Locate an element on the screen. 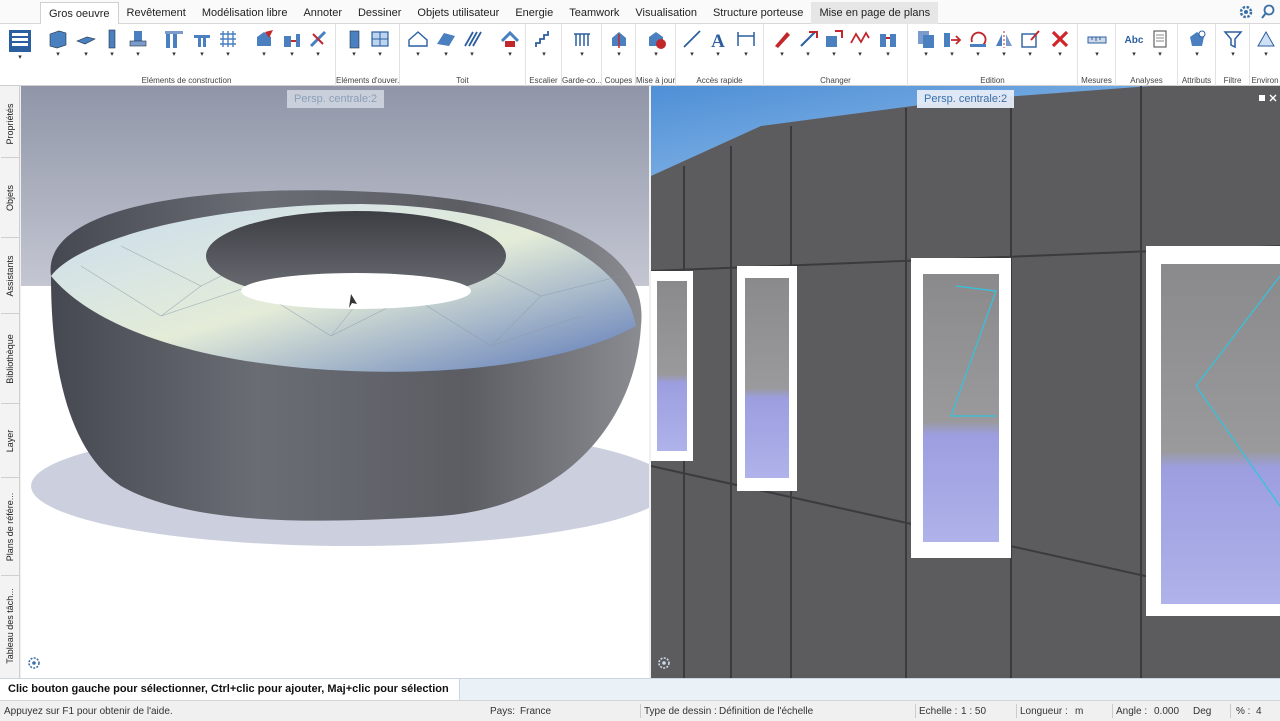 This screenshot has width=1280, height=721. side-tab-layer: Layer is located at coordinates (10, 441).